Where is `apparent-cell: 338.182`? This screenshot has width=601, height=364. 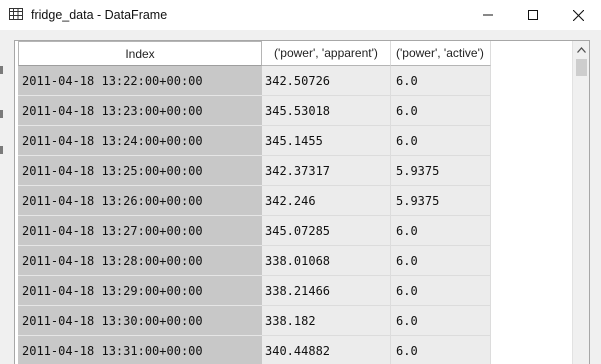 apparent-cell: 338.182 is located at coordinates (326, 321).